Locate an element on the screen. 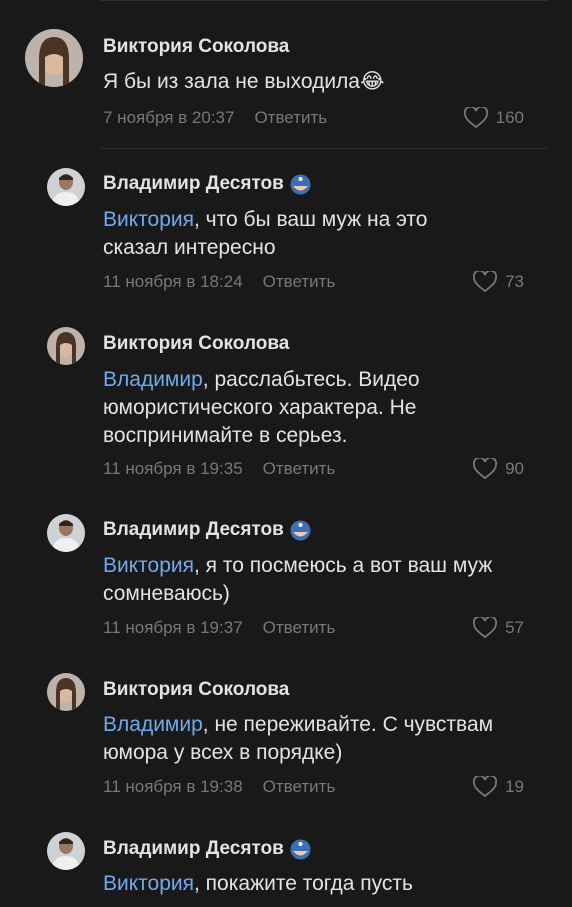  comment-text-line: , расслабьтесь. Видео is located at coordinates (311, 379).